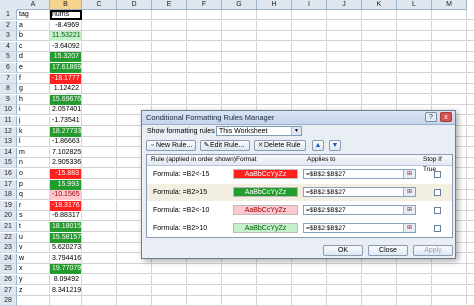  I want to click on help-button: ?, so click(431, 117).